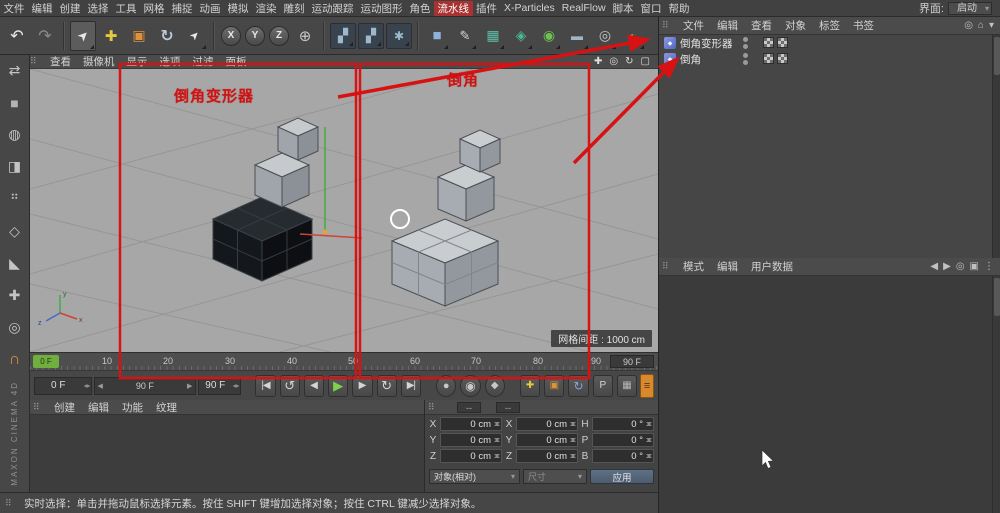 The image size is (1000, 513). Describe the element at coordinates (15, 263) in the screenshot. I see `polygons-mode-icon` at that location.